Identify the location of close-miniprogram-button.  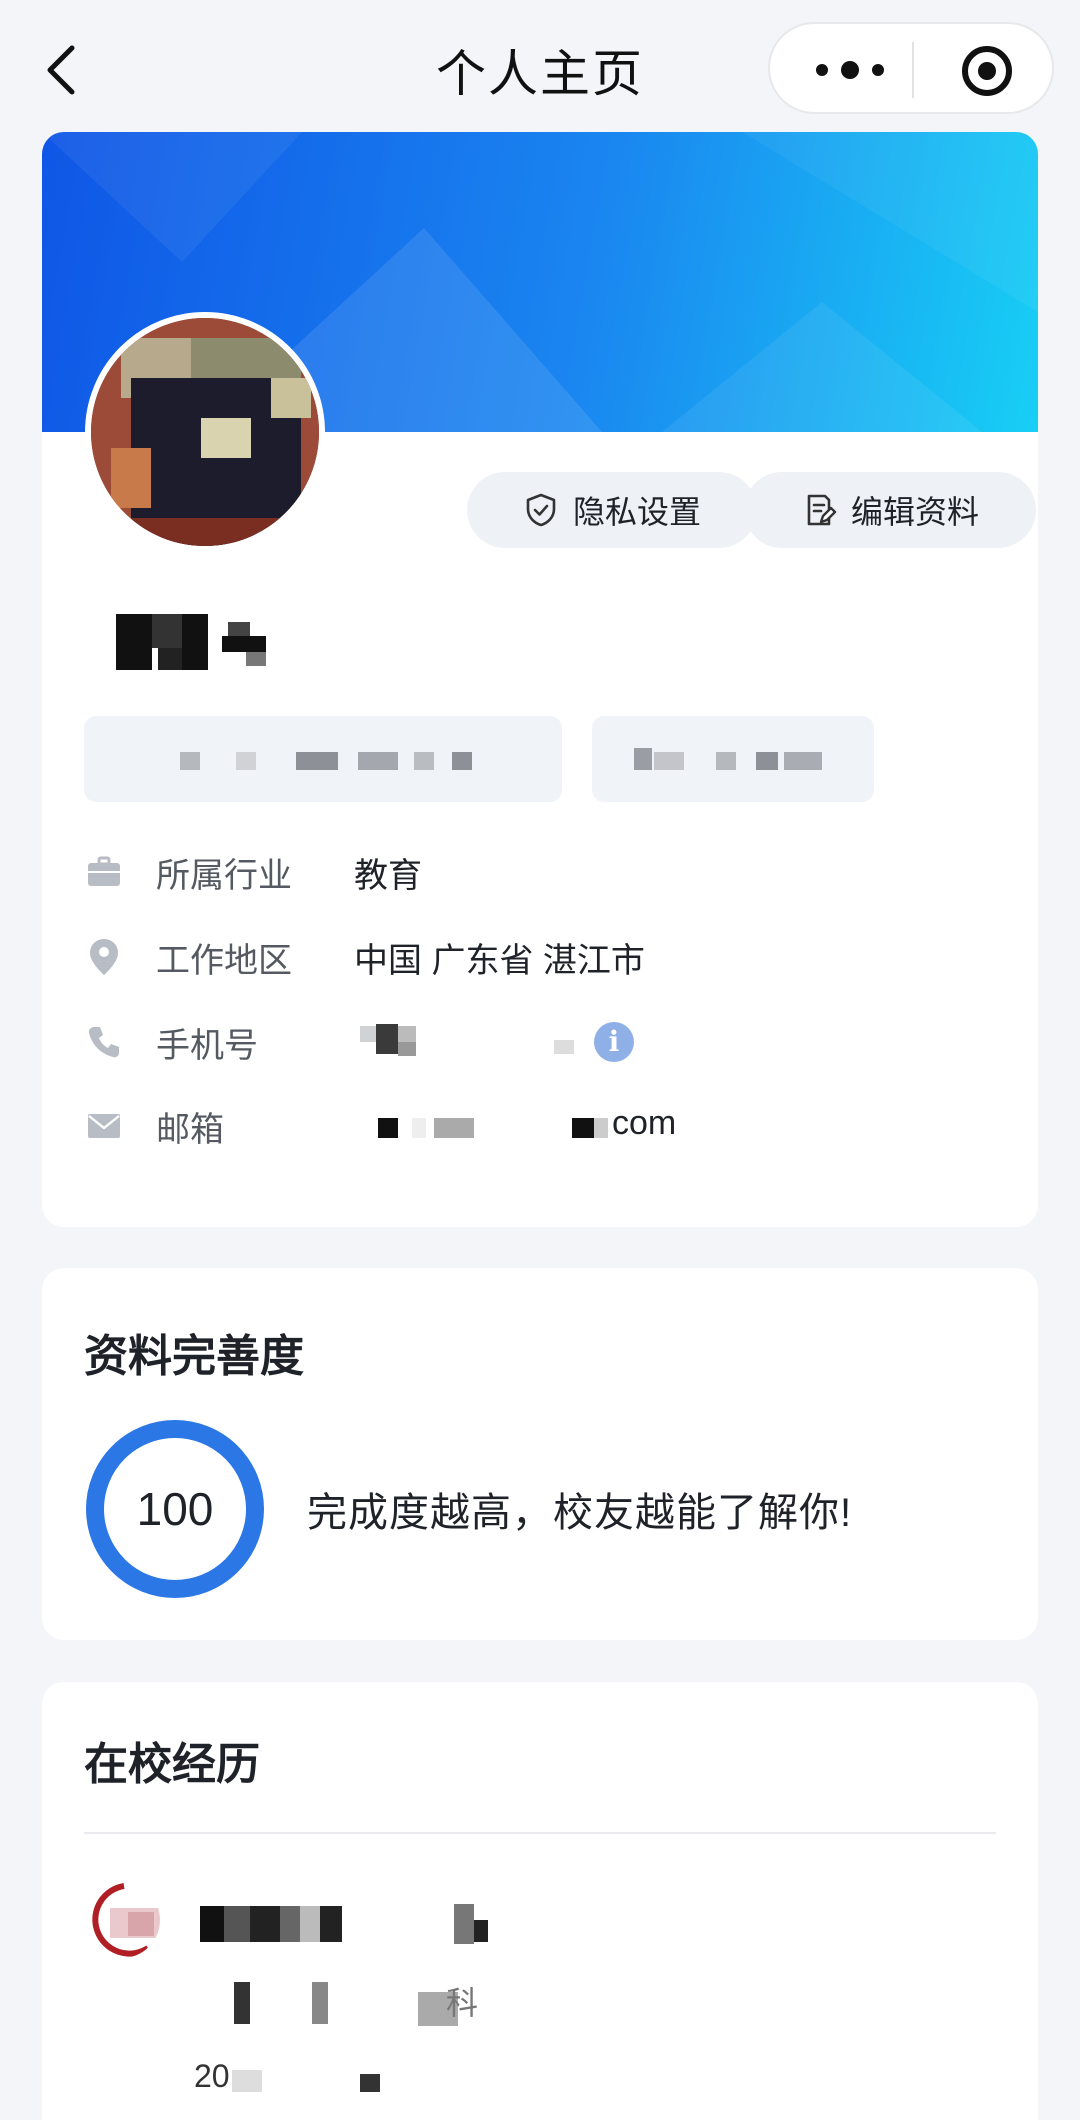
(987, 71).